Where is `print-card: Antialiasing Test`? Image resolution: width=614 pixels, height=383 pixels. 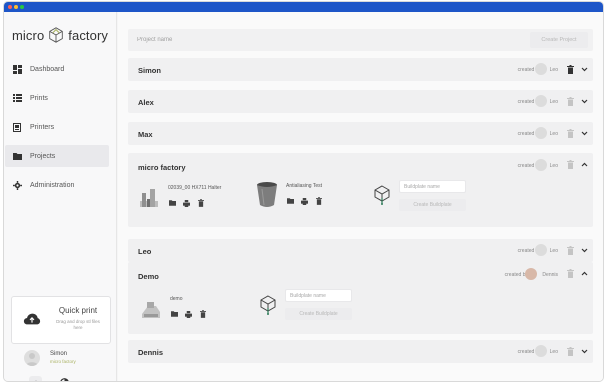
print-card: Antialiasing Test is located at coordinates (311, 197).